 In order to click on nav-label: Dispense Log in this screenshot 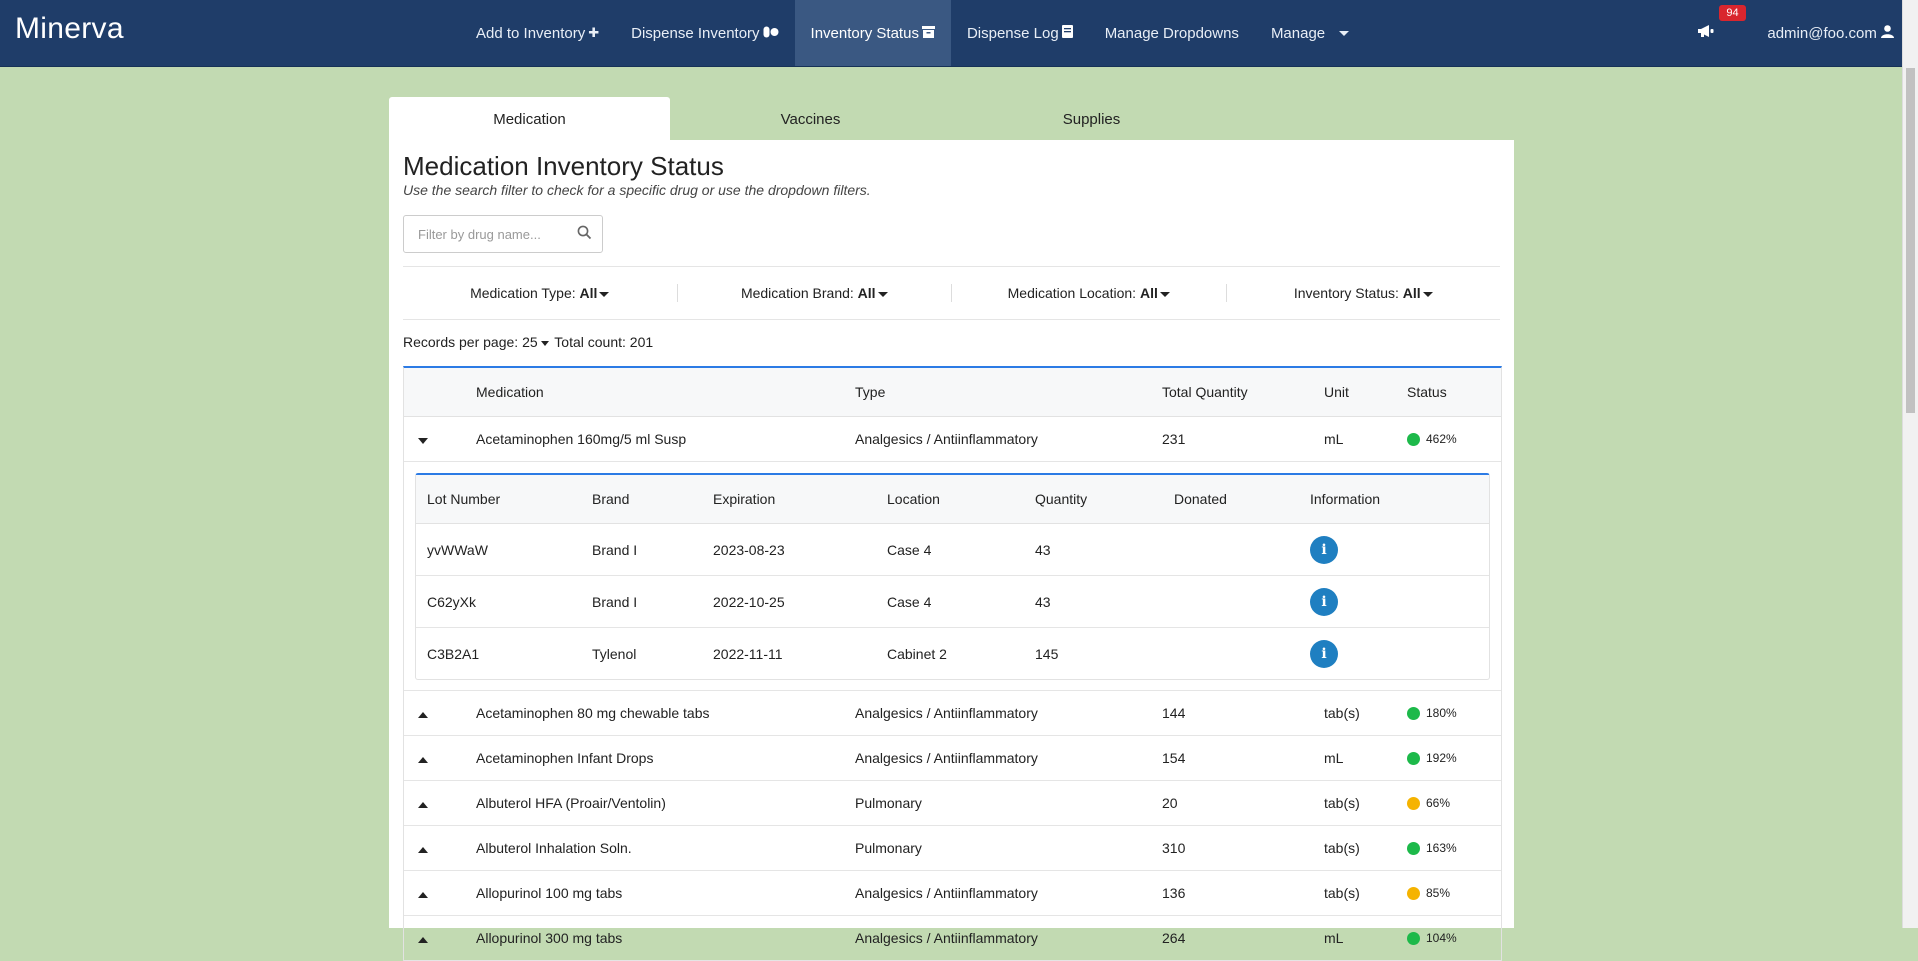, I will do `click(1012, 33)`.